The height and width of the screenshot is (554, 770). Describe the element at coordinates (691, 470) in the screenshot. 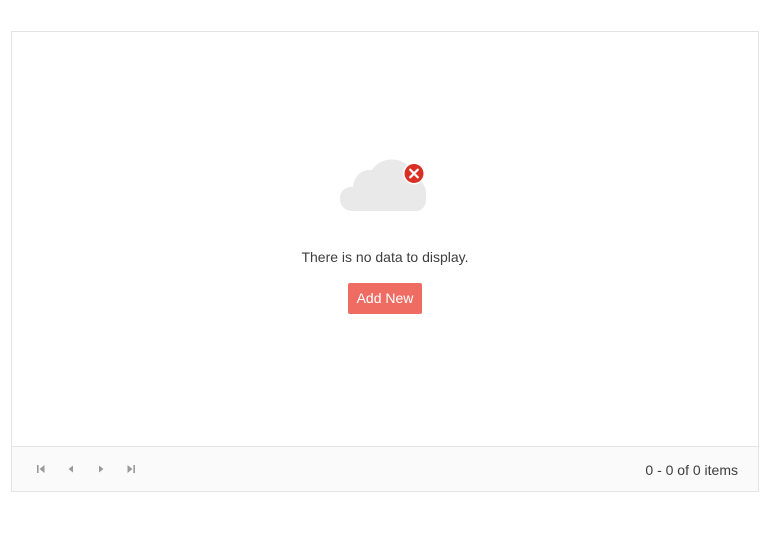

I see `pager-info: 0 - 0 of 0 items` at that location.